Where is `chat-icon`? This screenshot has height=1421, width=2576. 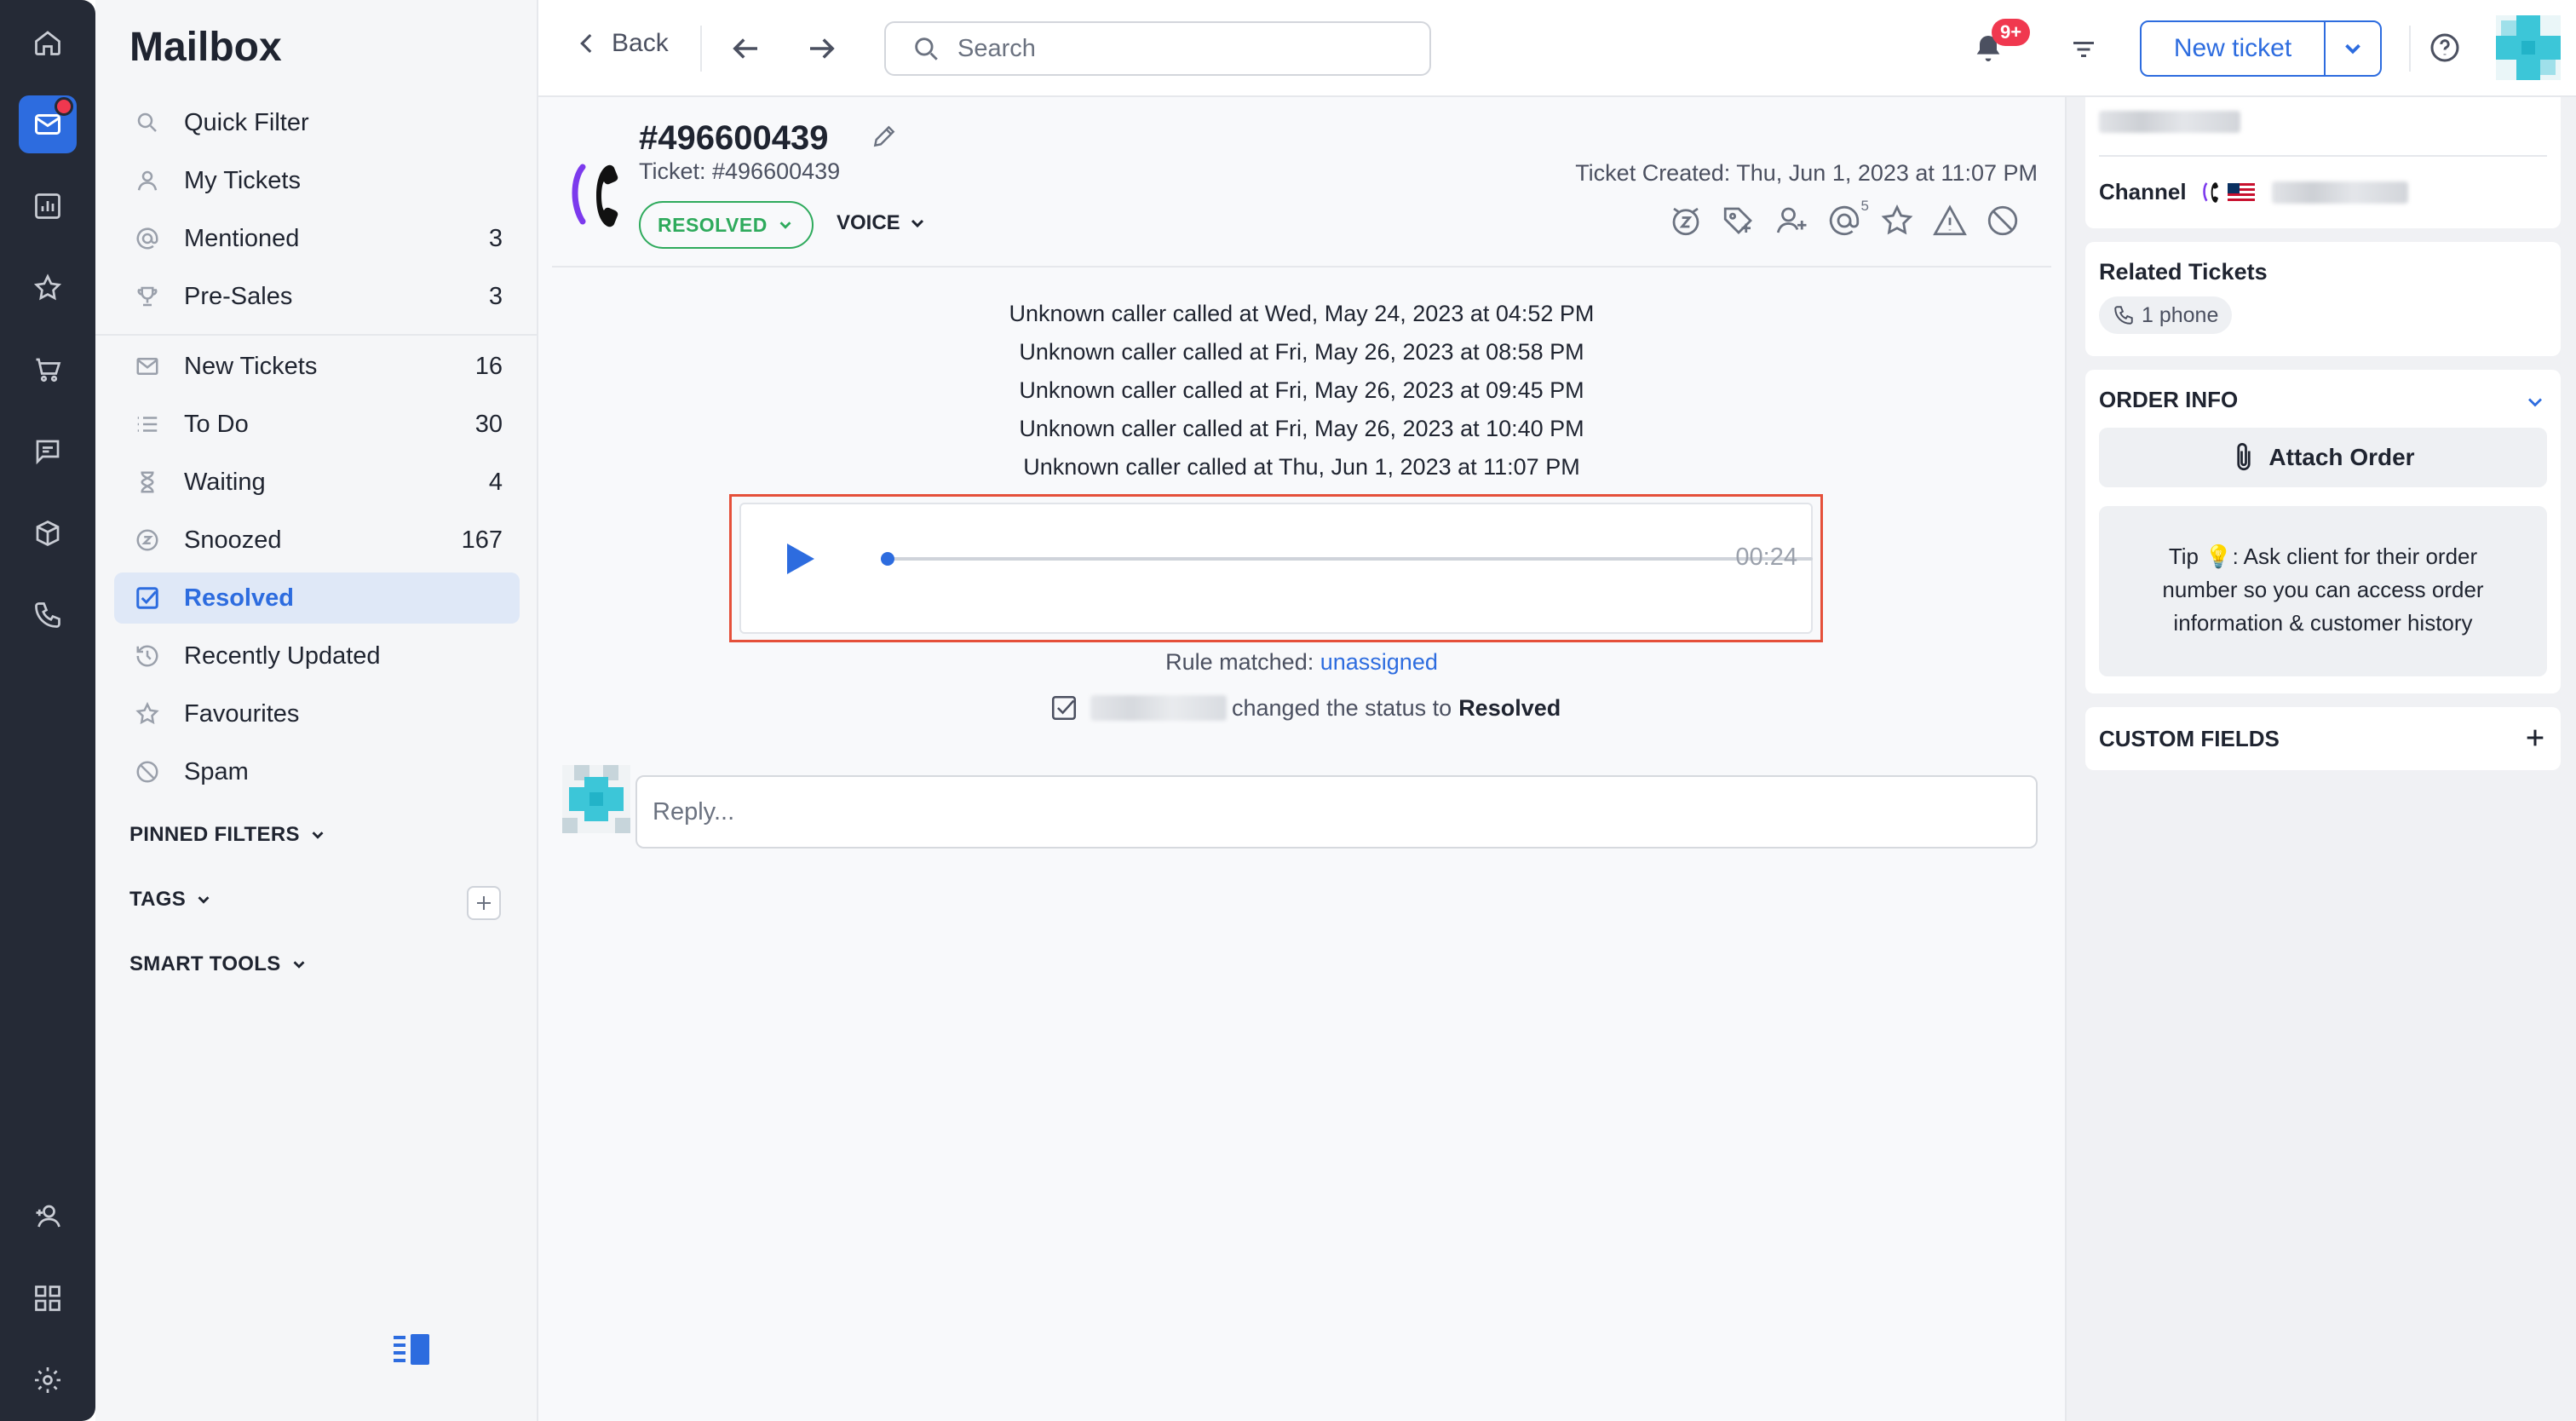
chat-icon is located at coordinates (48, 452).